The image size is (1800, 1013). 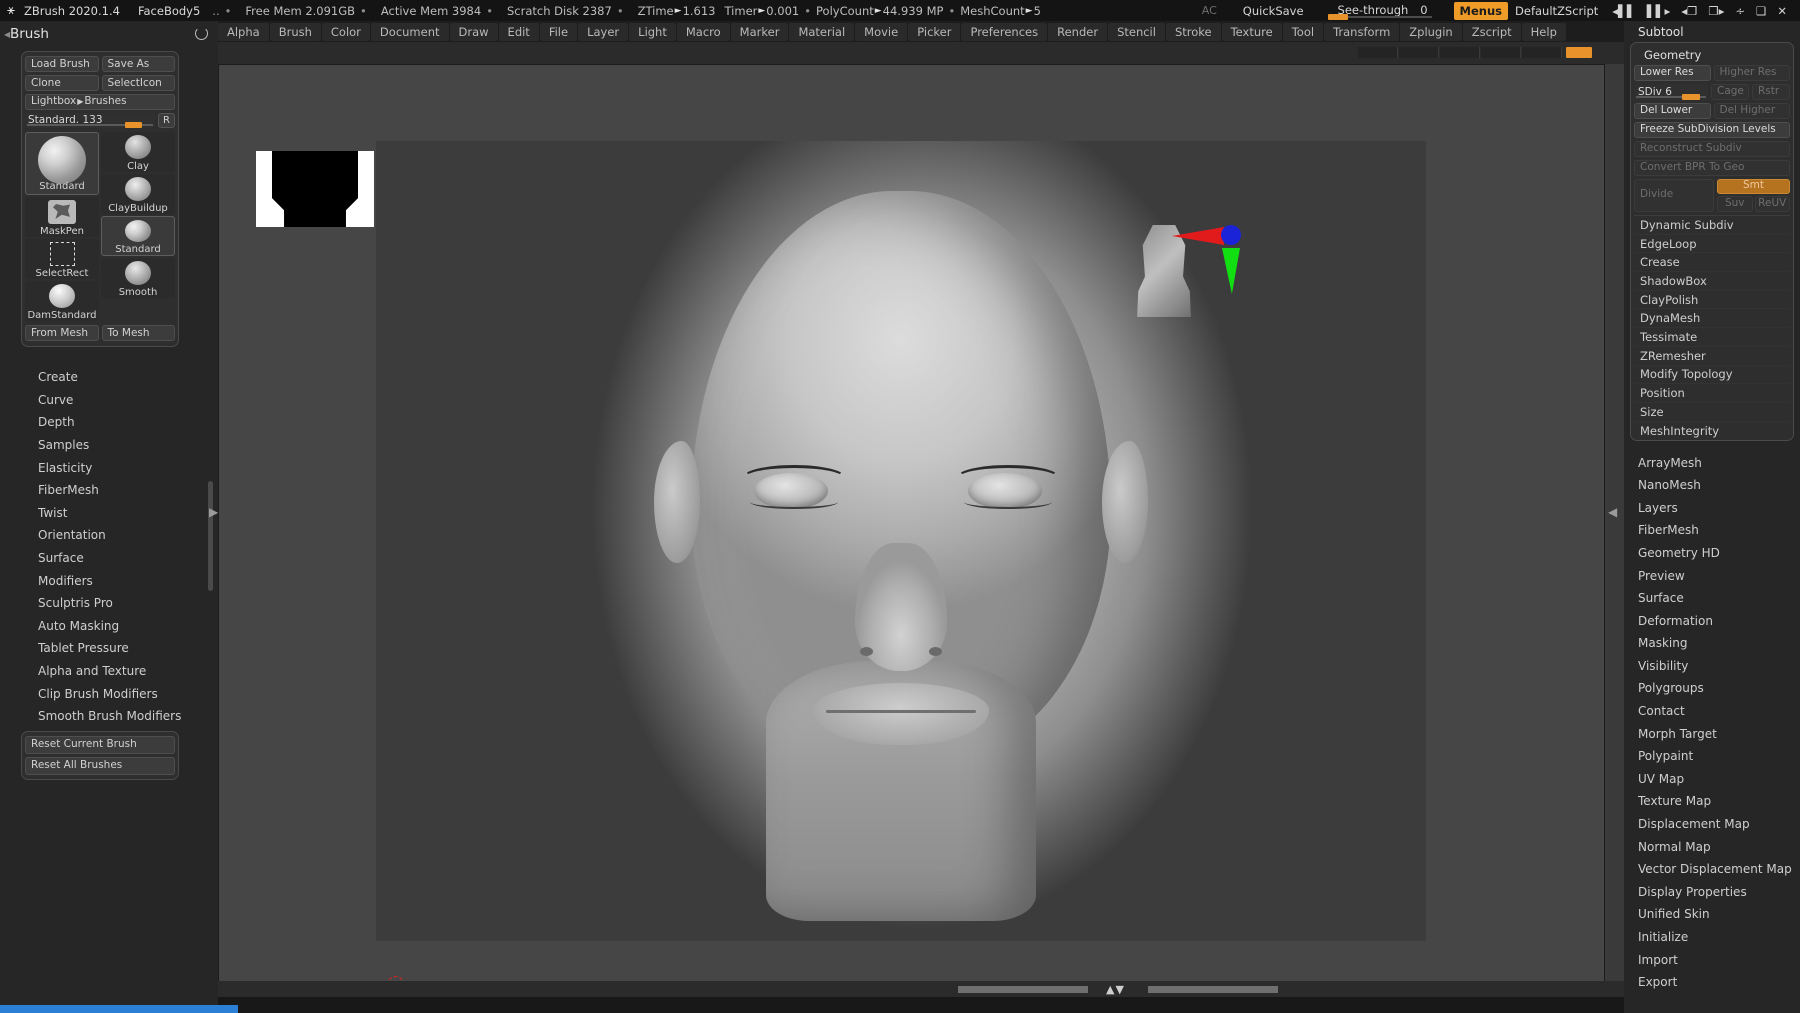 I want to click on tool-section-nanomesh: NanoMesh, so click(x=1712, y=485).